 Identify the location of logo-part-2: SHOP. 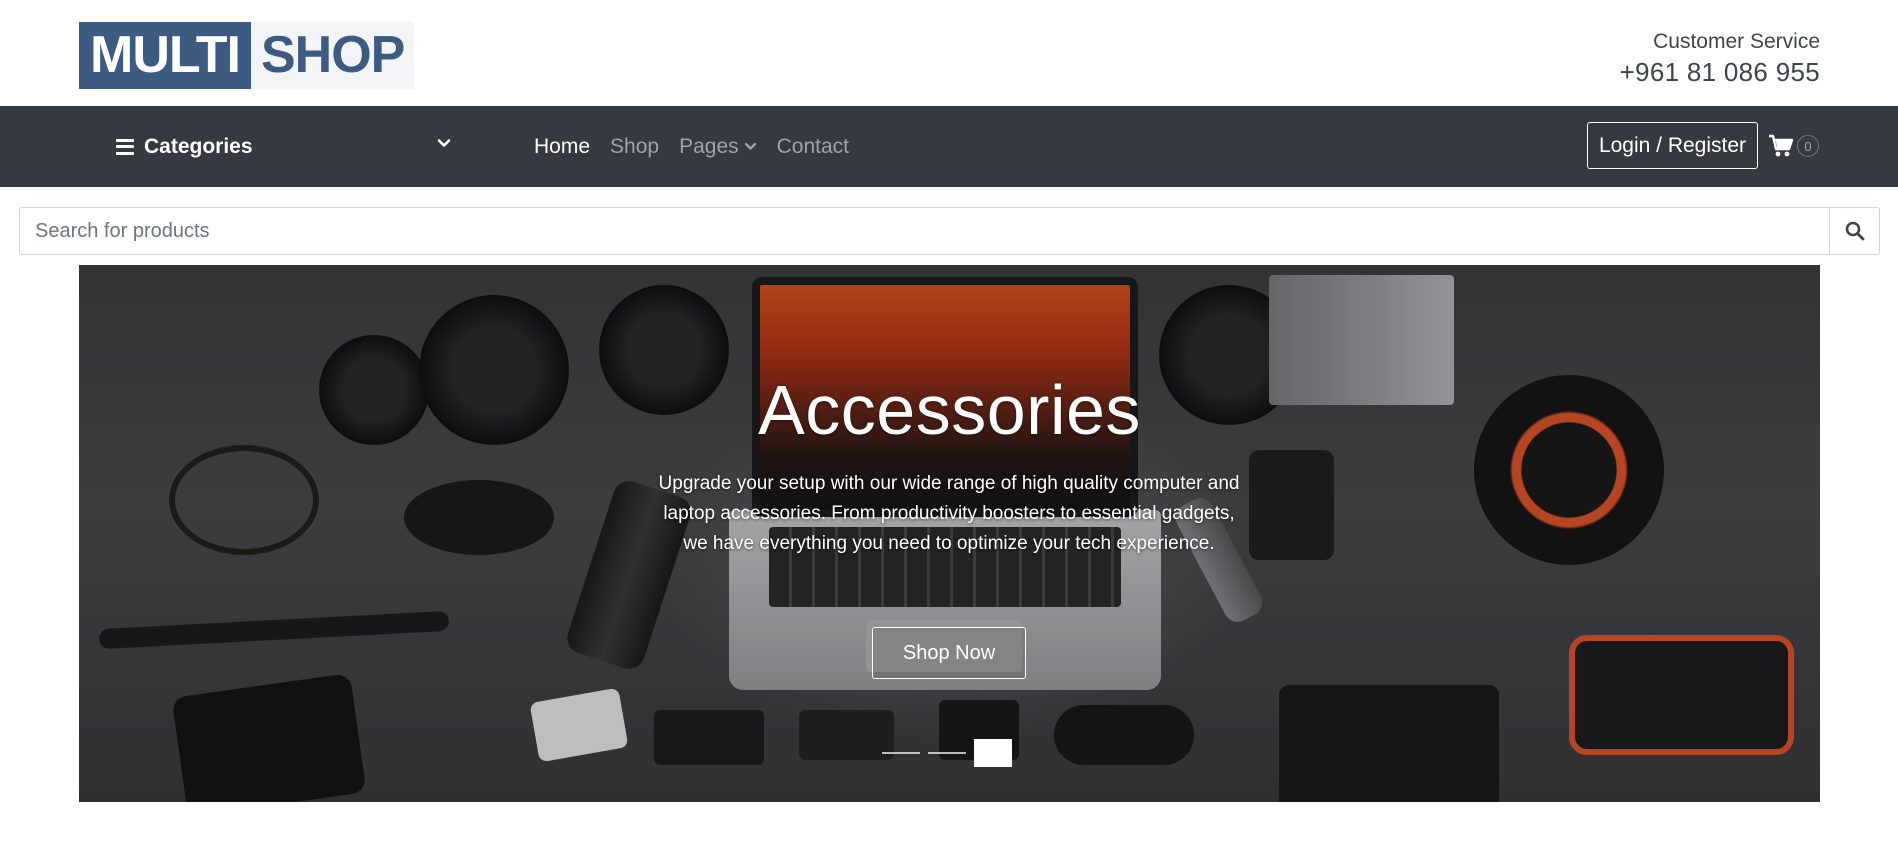
(332, 55).